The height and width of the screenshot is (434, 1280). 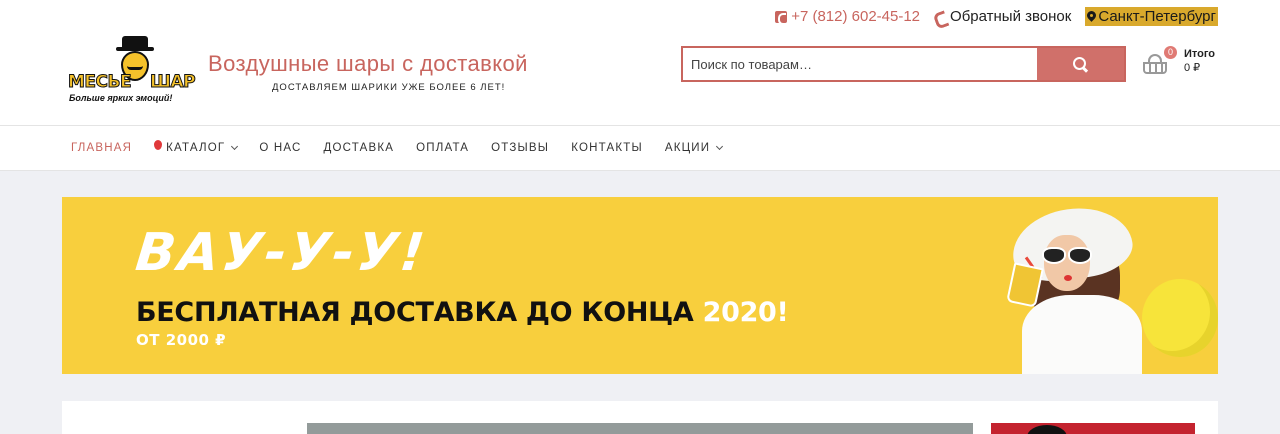 I want to click on city-selector: Санкт-Петербург, so click(x=1151, y=16).